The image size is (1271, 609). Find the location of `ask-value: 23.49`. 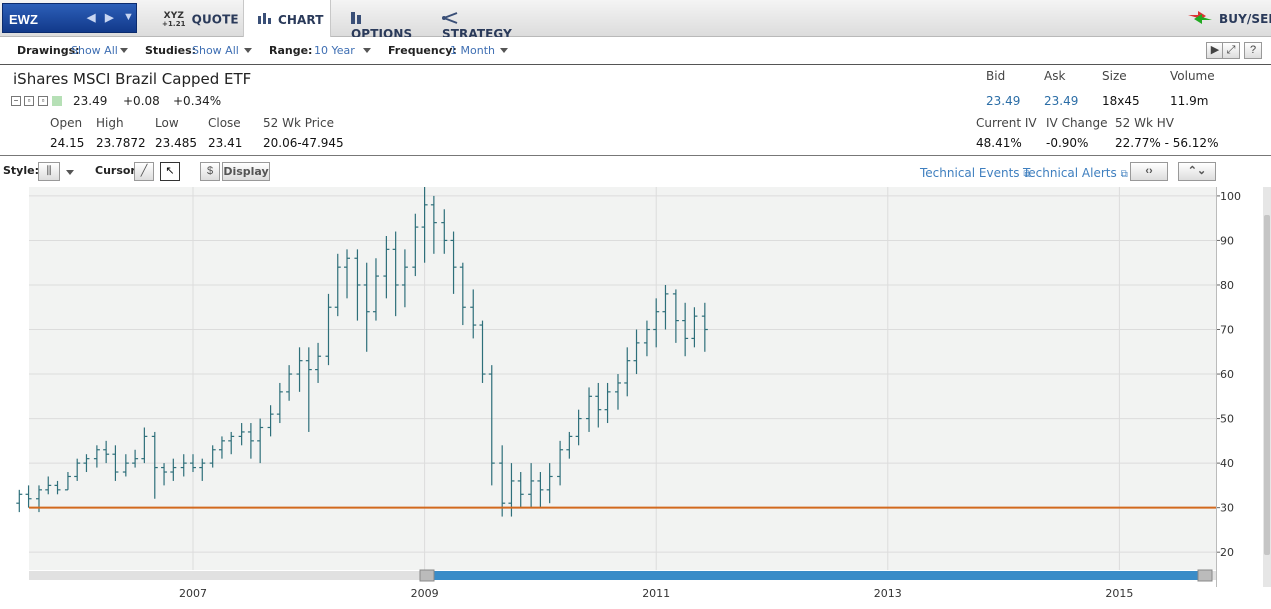

ask-value: 23.49 is located at coordinates (1061, 101).